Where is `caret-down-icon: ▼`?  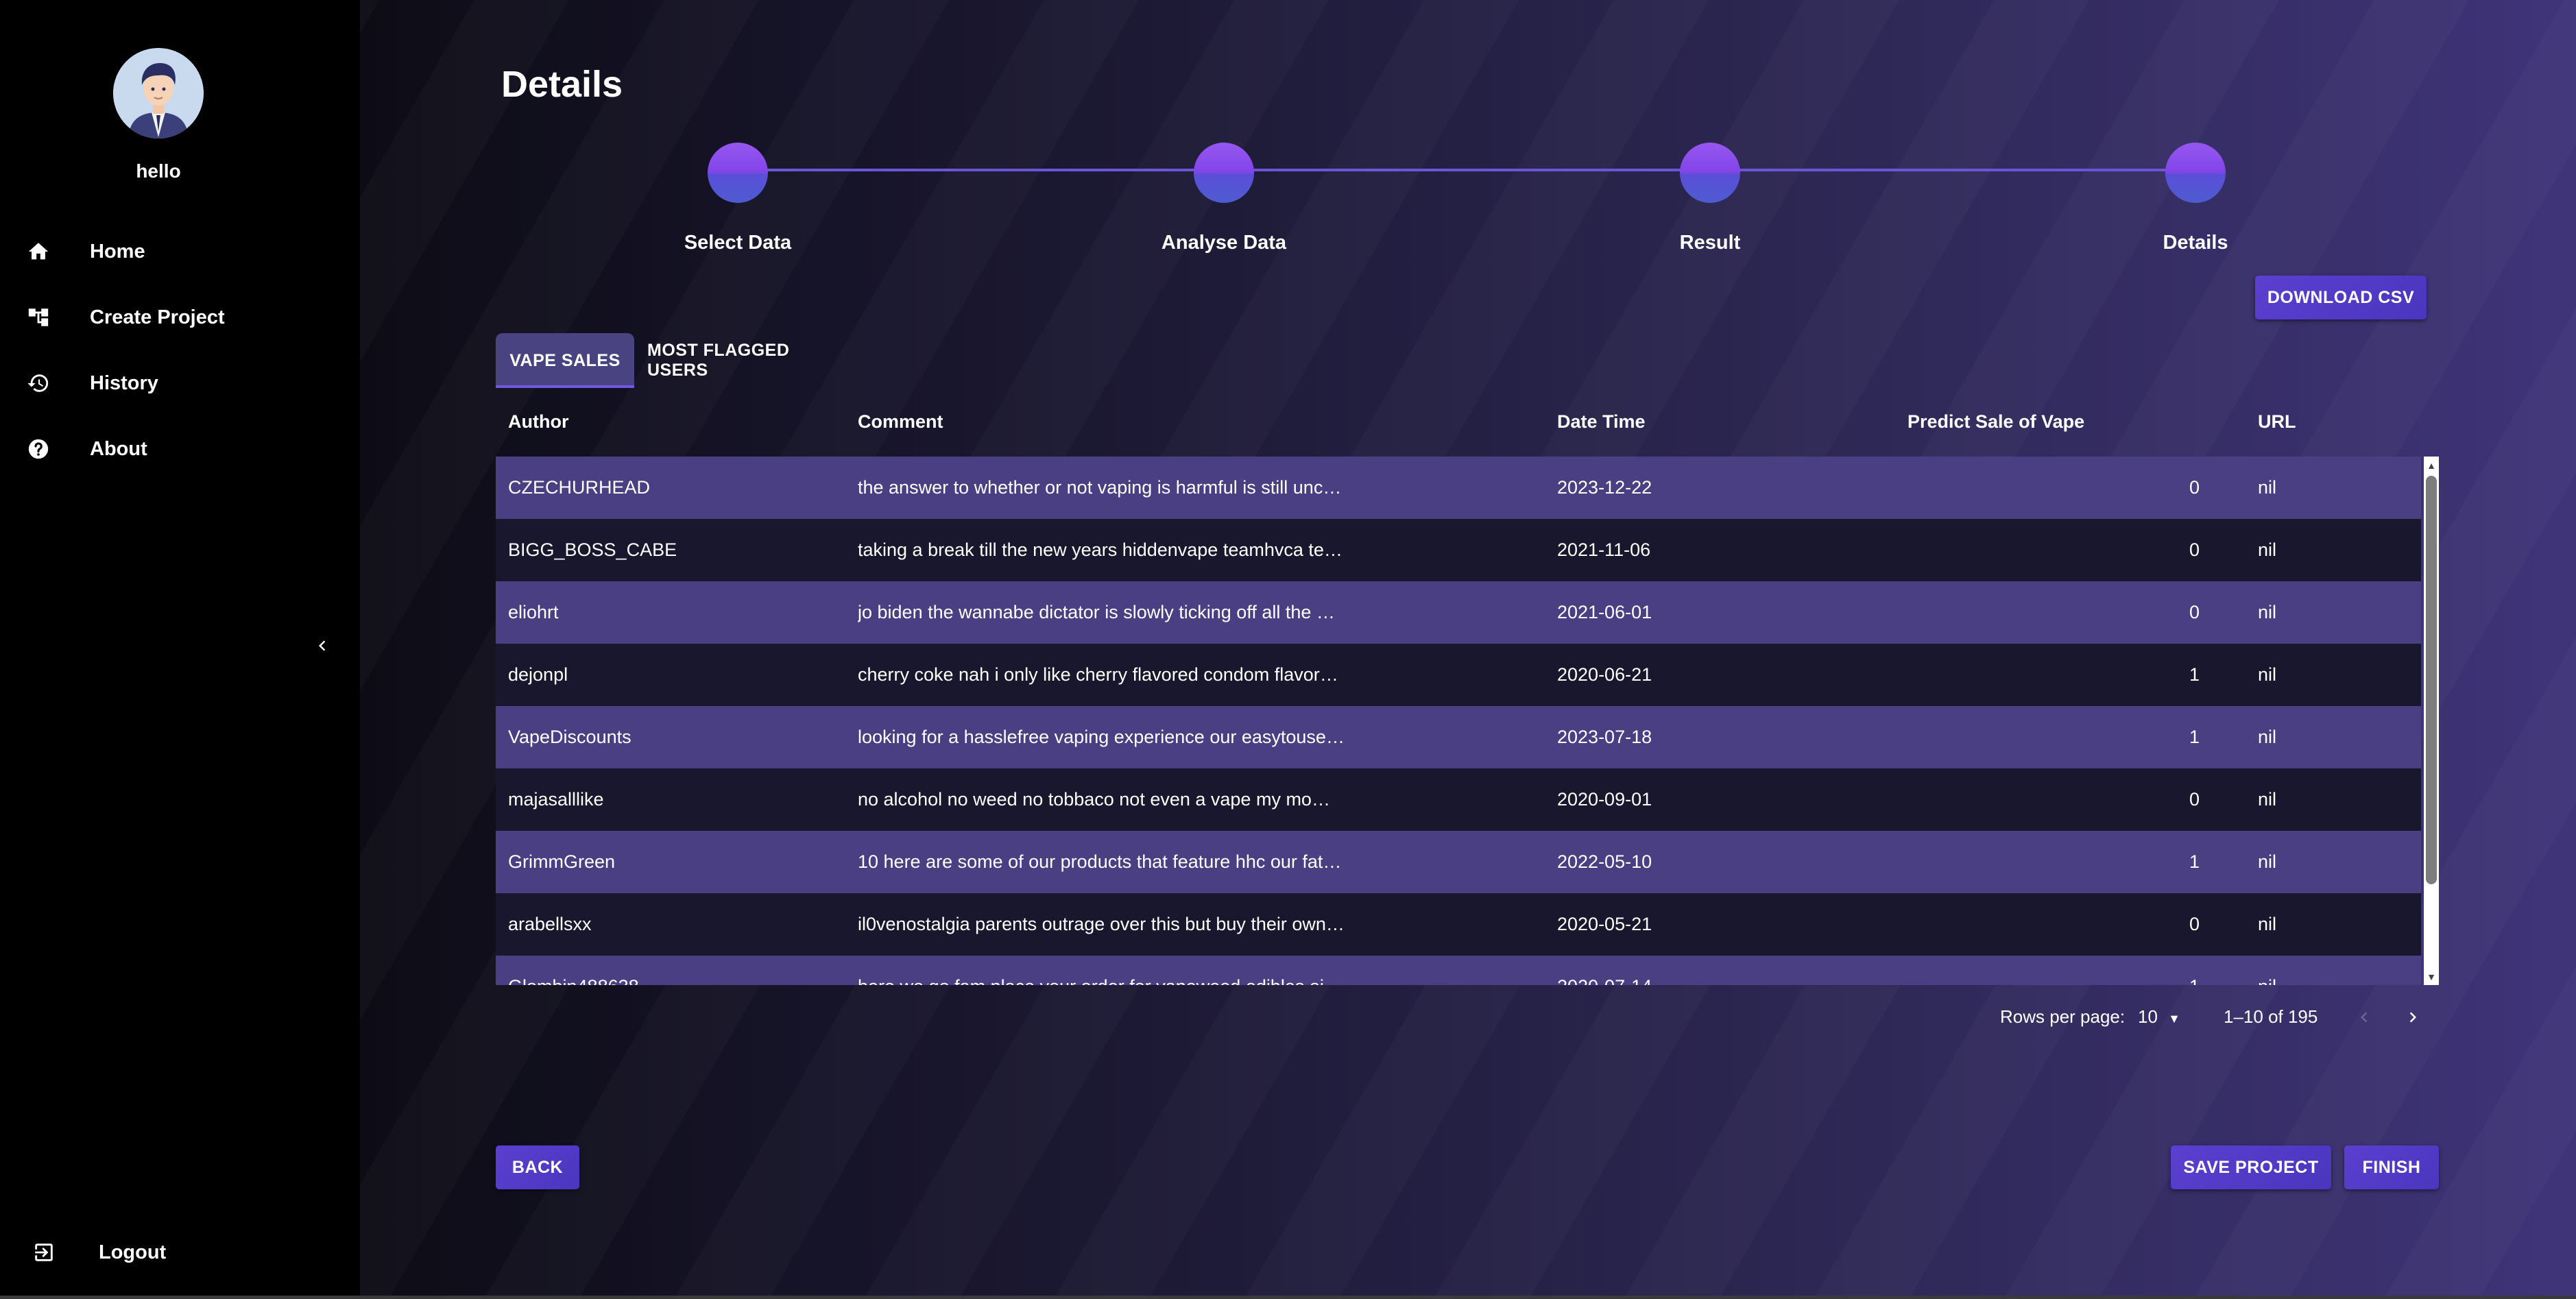 caret-down-icon: ▼ is located at coordinates (2174, 1018).